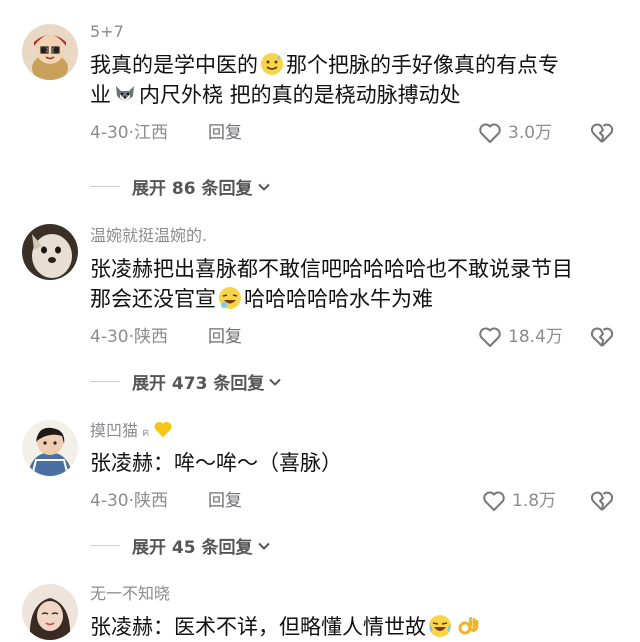 This screenshot has width=640, height=642. What do you see at coordinates (258, 627) in the screenshot?
I see `comment-text-part: 张凌赫：医术不详，但略懂人情世故` at bounding box center [258, 627].